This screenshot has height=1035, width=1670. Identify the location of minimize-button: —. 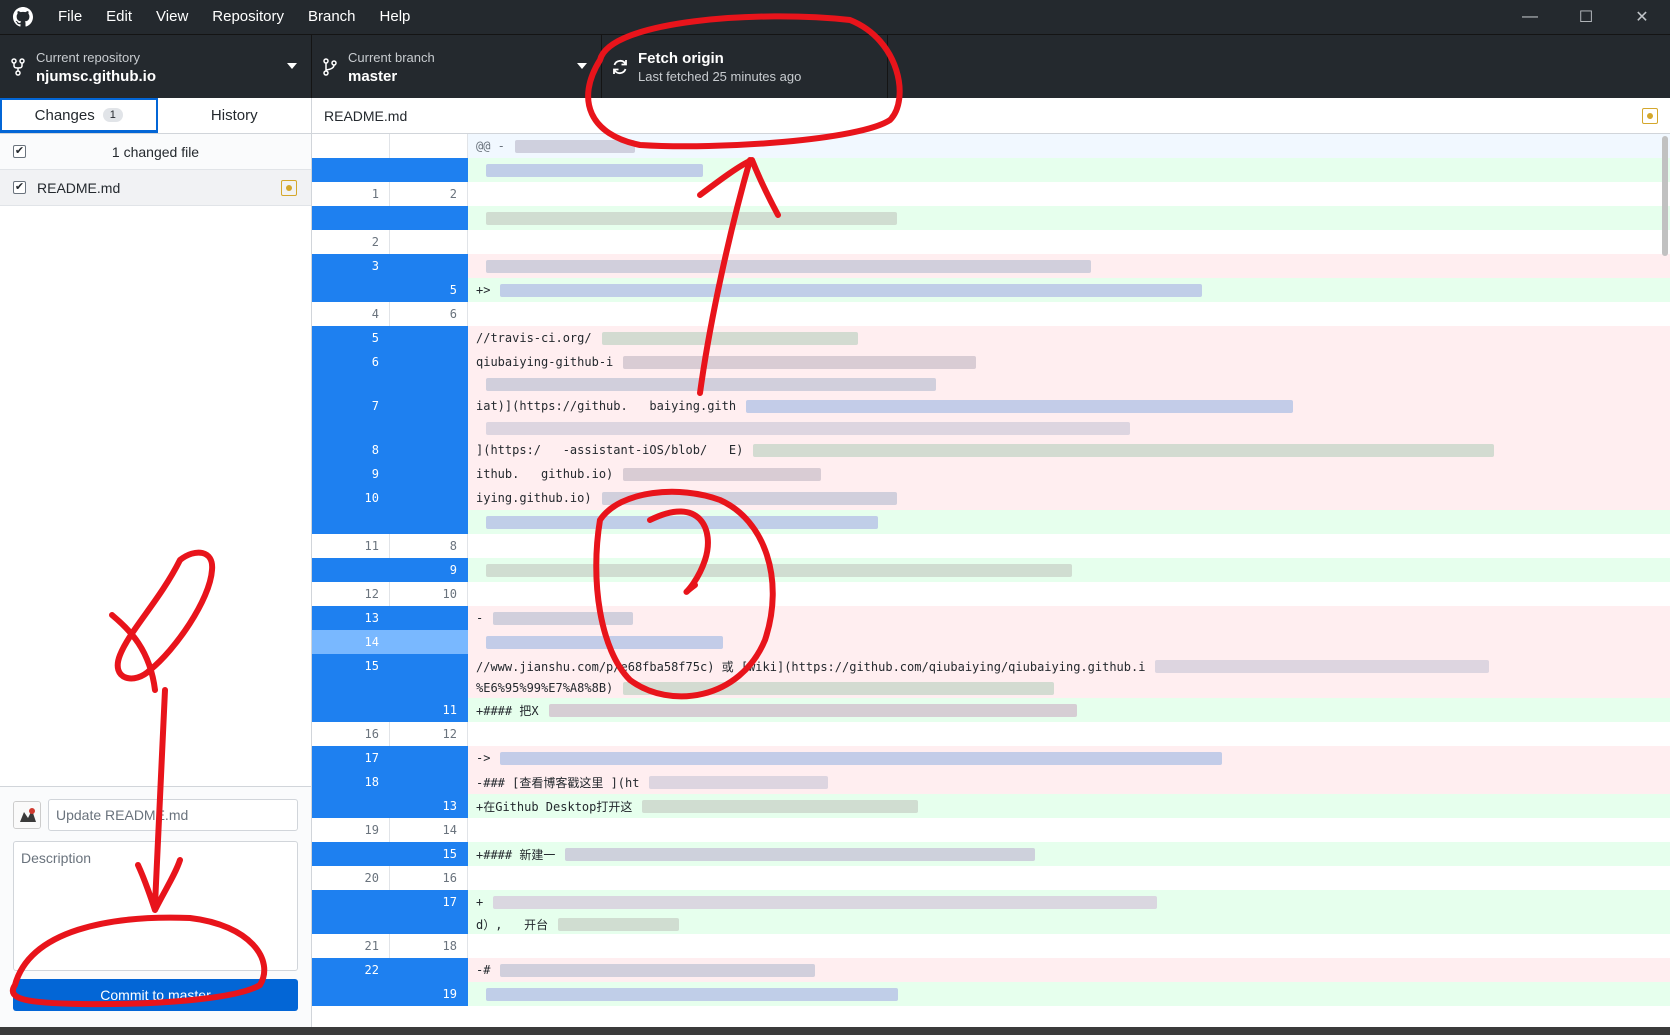
(1530, 17).